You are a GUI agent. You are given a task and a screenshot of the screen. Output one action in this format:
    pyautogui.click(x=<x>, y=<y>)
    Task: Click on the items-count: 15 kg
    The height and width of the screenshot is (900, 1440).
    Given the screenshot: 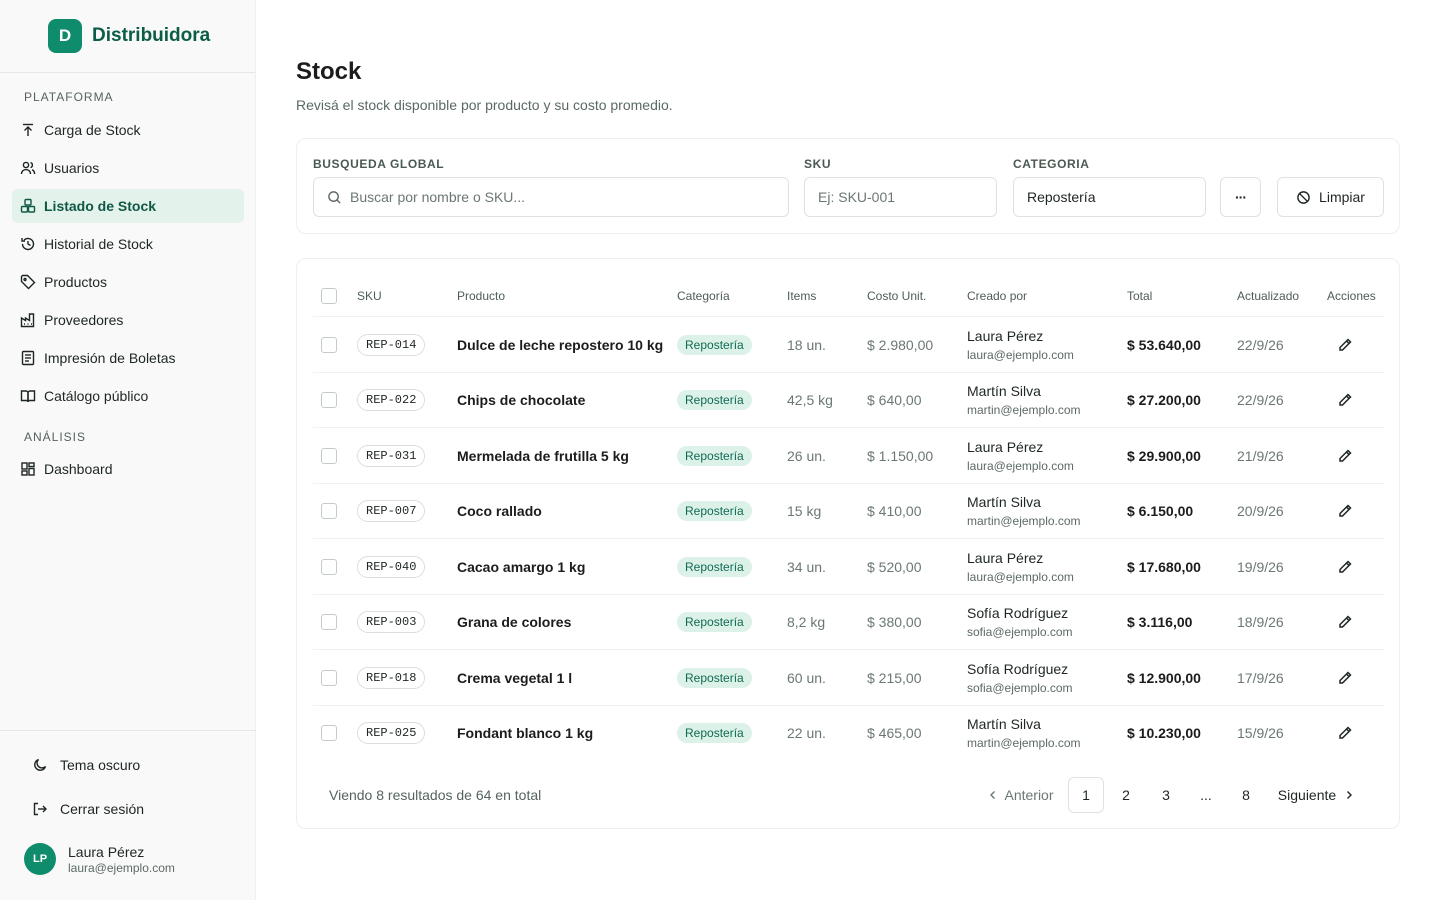 What is the action you would take?
    pyautogui.click(x=804, y=511)
    